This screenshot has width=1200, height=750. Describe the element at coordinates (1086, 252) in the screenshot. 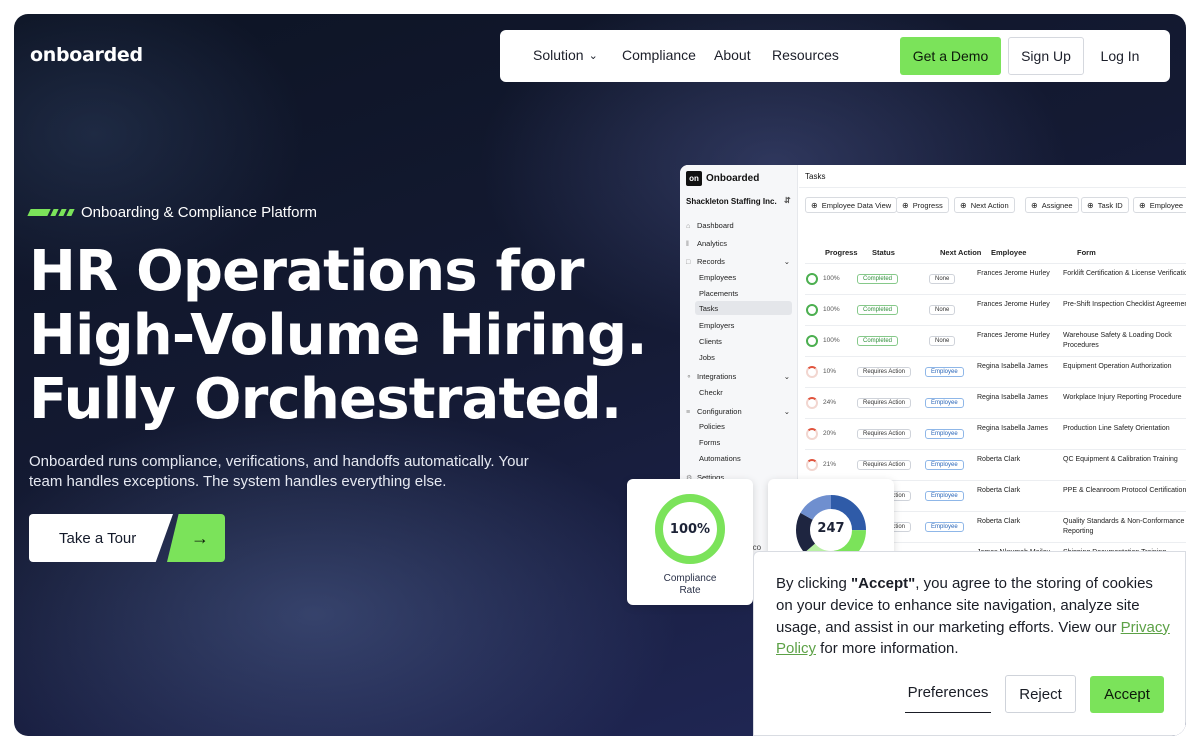

I see `col-form: Form` at that location.